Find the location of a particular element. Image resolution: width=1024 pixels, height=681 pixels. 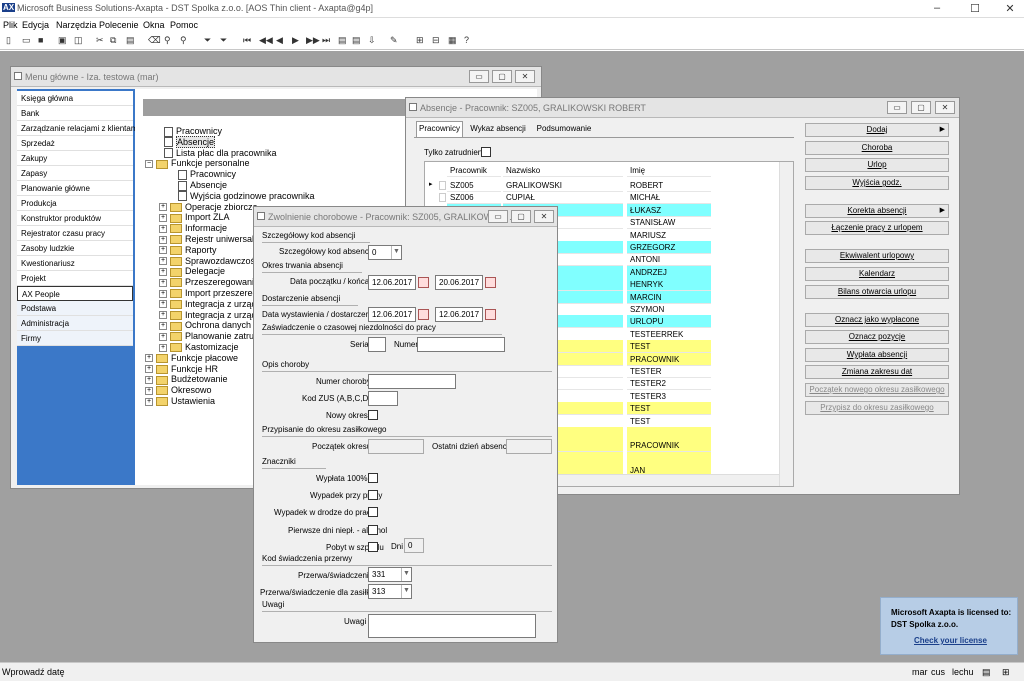

cell-first-name: MICHAŁ is located at coordinates (669, 198).